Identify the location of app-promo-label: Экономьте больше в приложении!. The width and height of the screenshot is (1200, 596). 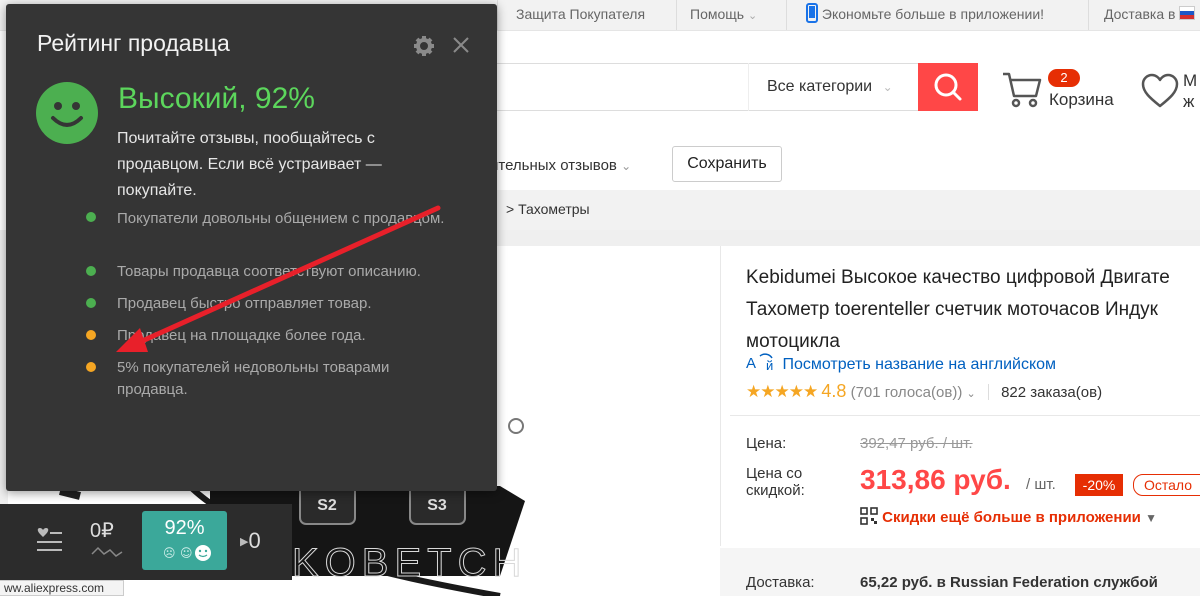
(933, 14).